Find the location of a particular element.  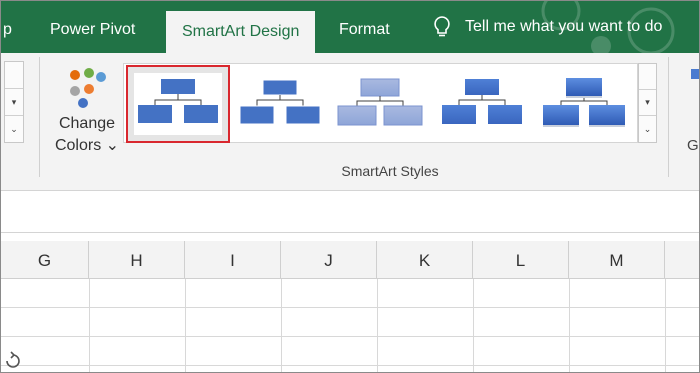

styles-gallery-scroll: ▾ ⌄ is located at coordinates (647, 103).